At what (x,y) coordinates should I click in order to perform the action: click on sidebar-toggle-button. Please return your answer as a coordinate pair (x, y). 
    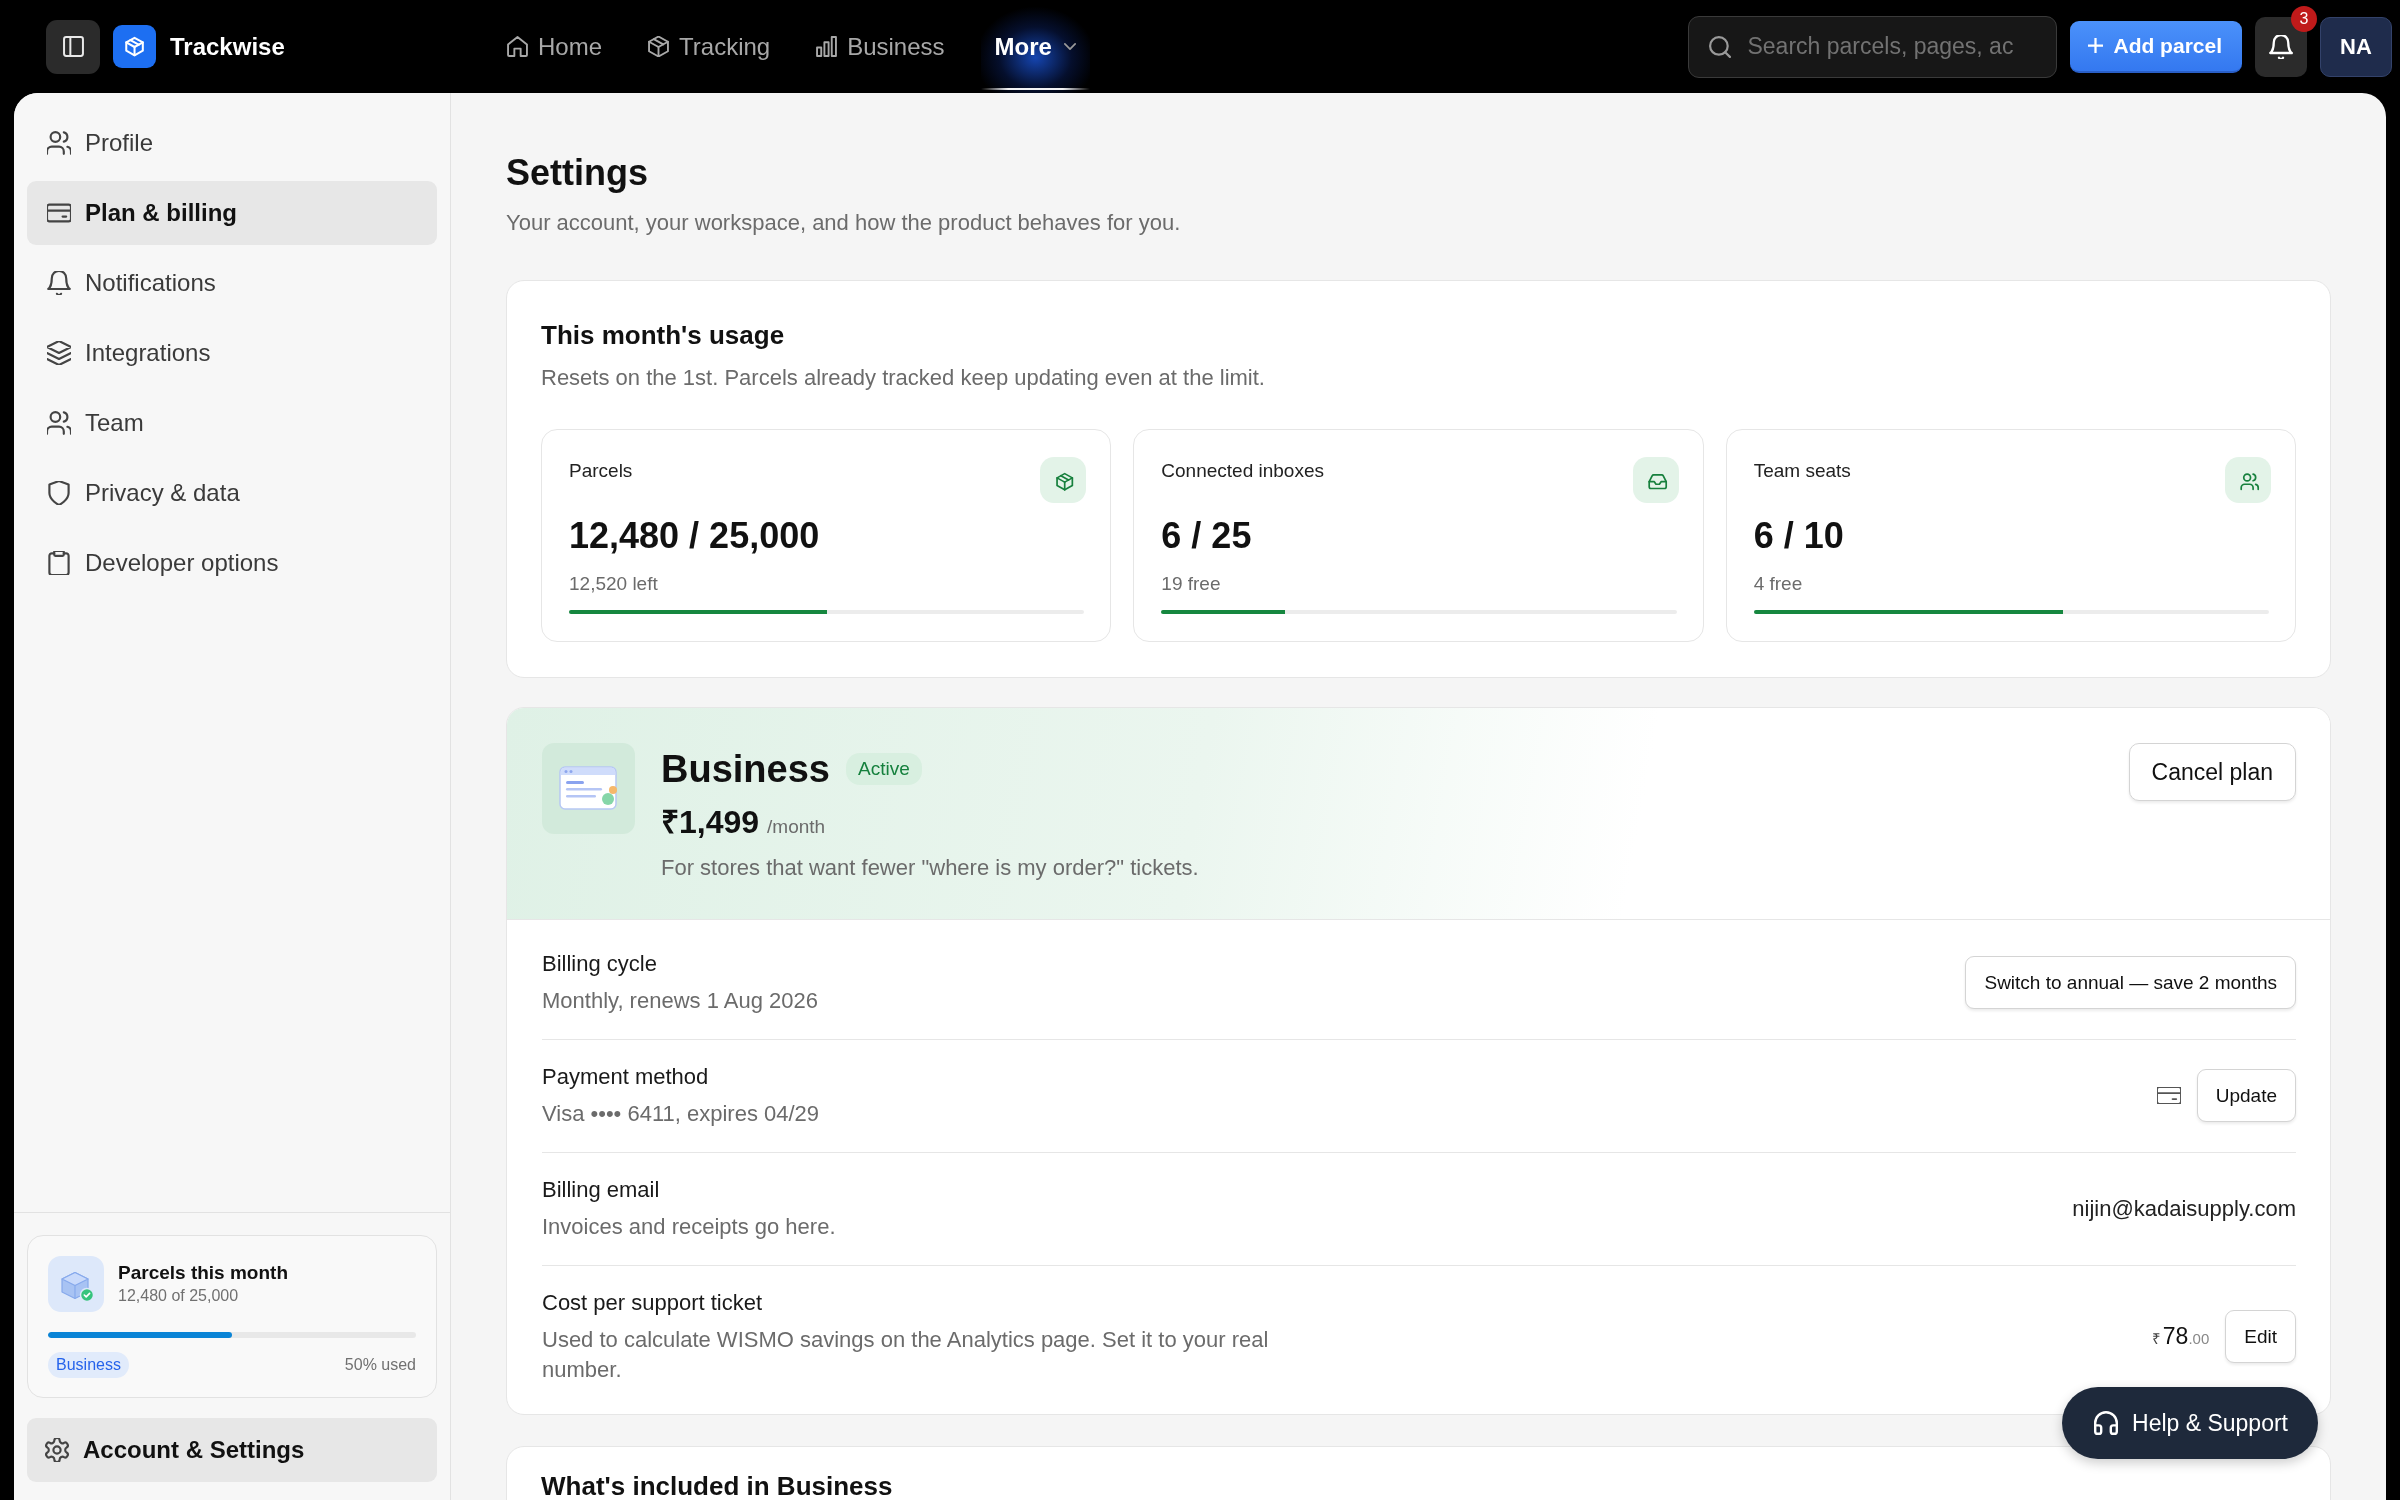
    Looking at the image, I should click on (73, 46).